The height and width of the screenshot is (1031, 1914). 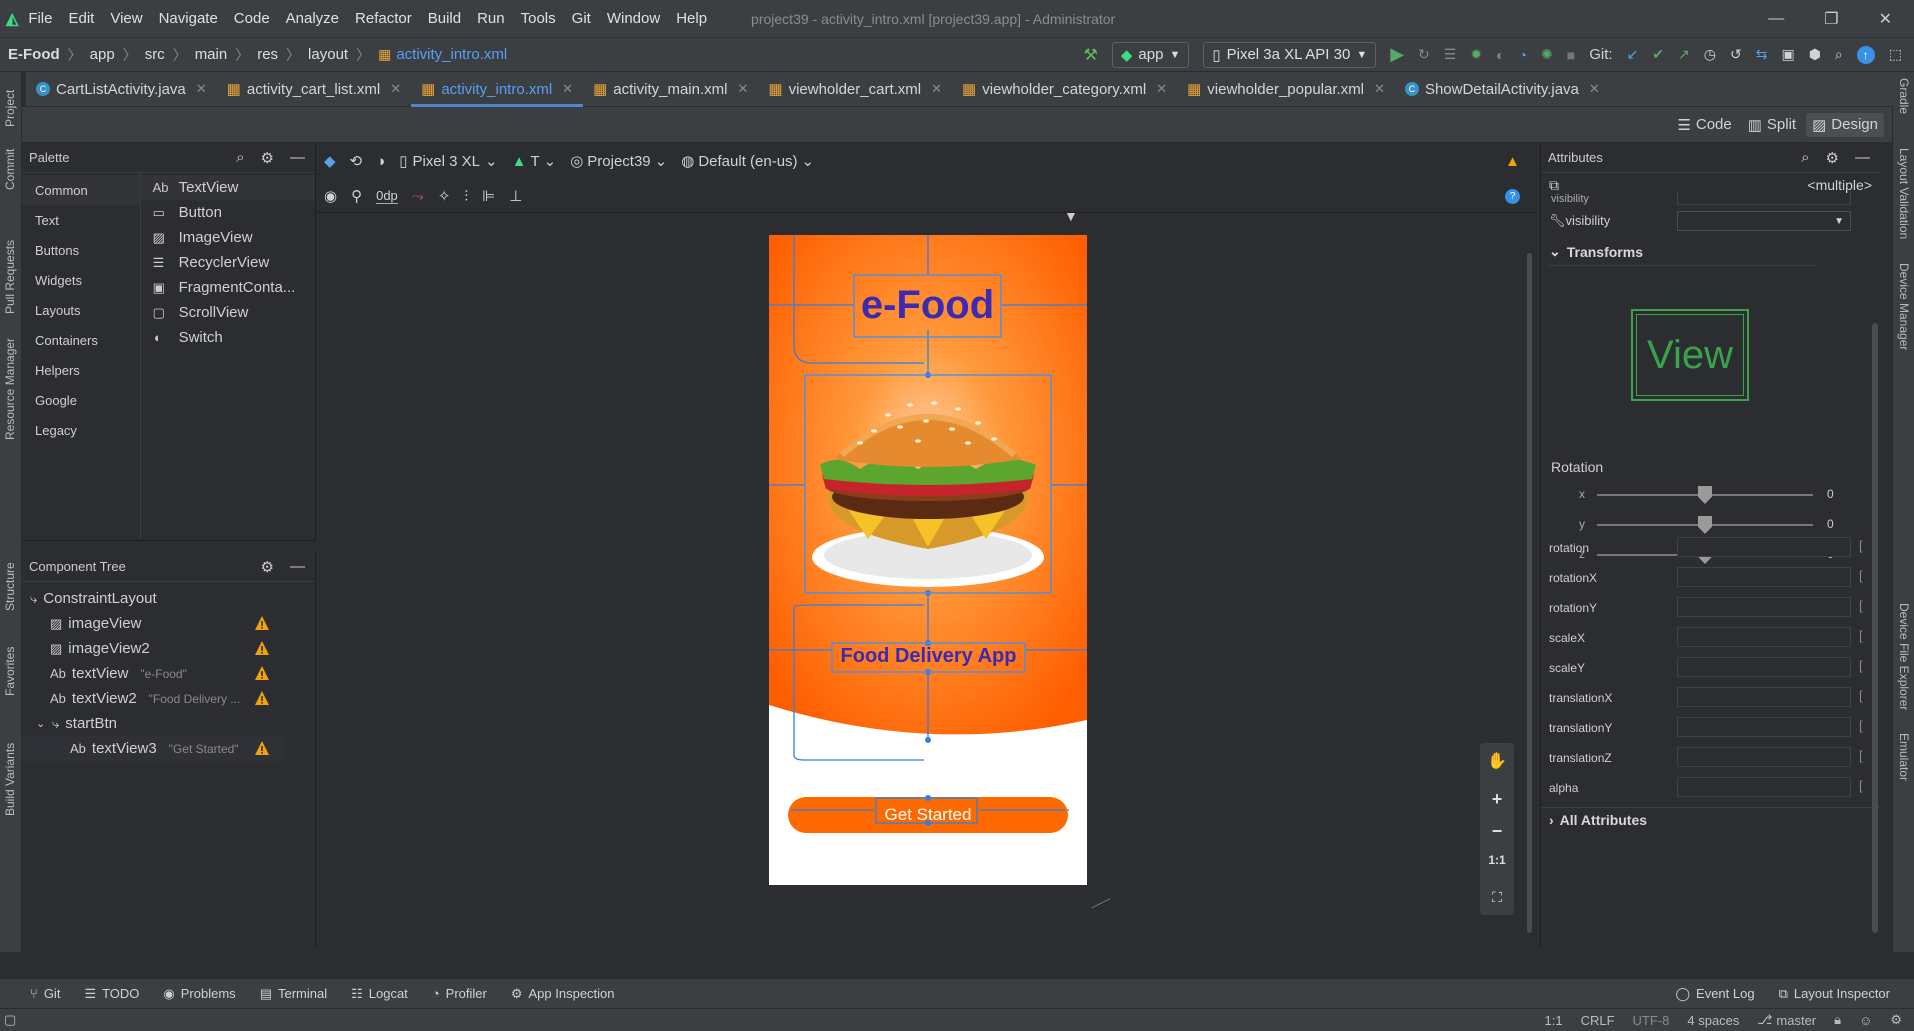 I want to click on tab-viewholder-cart-xml: ▦ viewholder_cart.xml ✕, so click(x=855, y=89).